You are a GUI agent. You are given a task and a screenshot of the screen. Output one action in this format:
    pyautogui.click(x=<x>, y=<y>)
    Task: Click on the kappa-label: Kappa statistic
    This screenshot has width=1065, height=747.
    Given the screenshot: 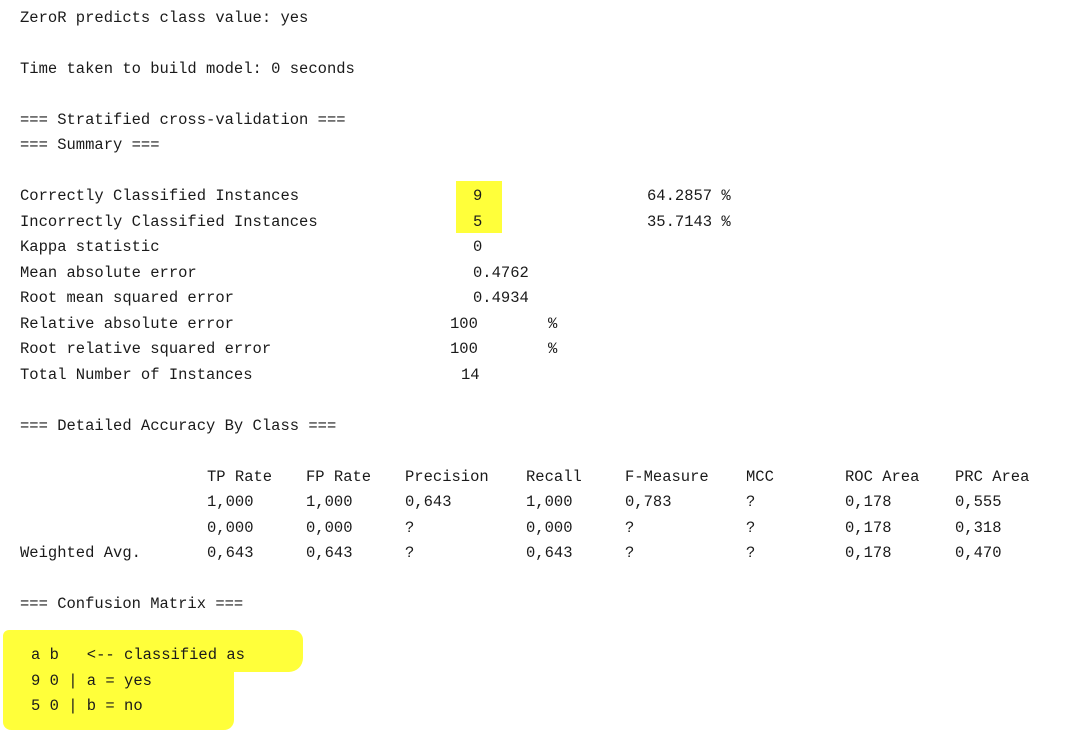 What is the action you would take?
    pyautogui.click(x=90, y=247)
    